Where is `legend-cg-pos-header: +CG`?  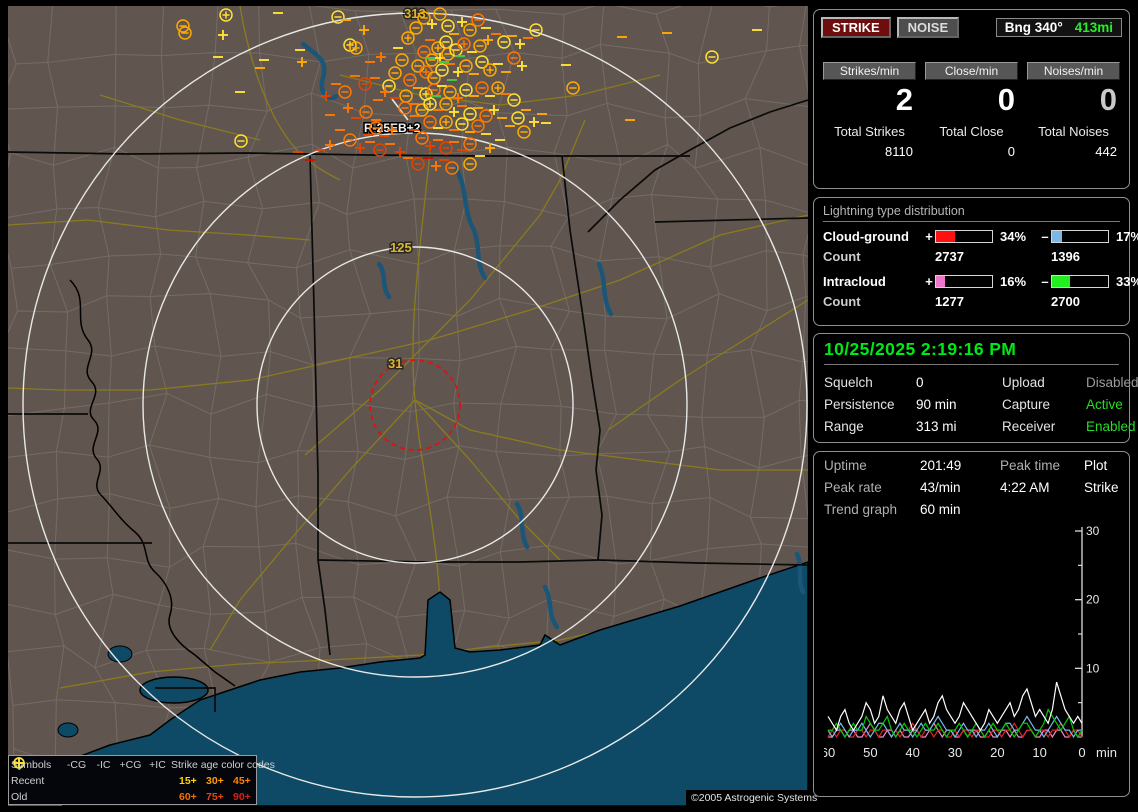 legend-cg-pos-header: +CG is located at coordinates (130, 765).